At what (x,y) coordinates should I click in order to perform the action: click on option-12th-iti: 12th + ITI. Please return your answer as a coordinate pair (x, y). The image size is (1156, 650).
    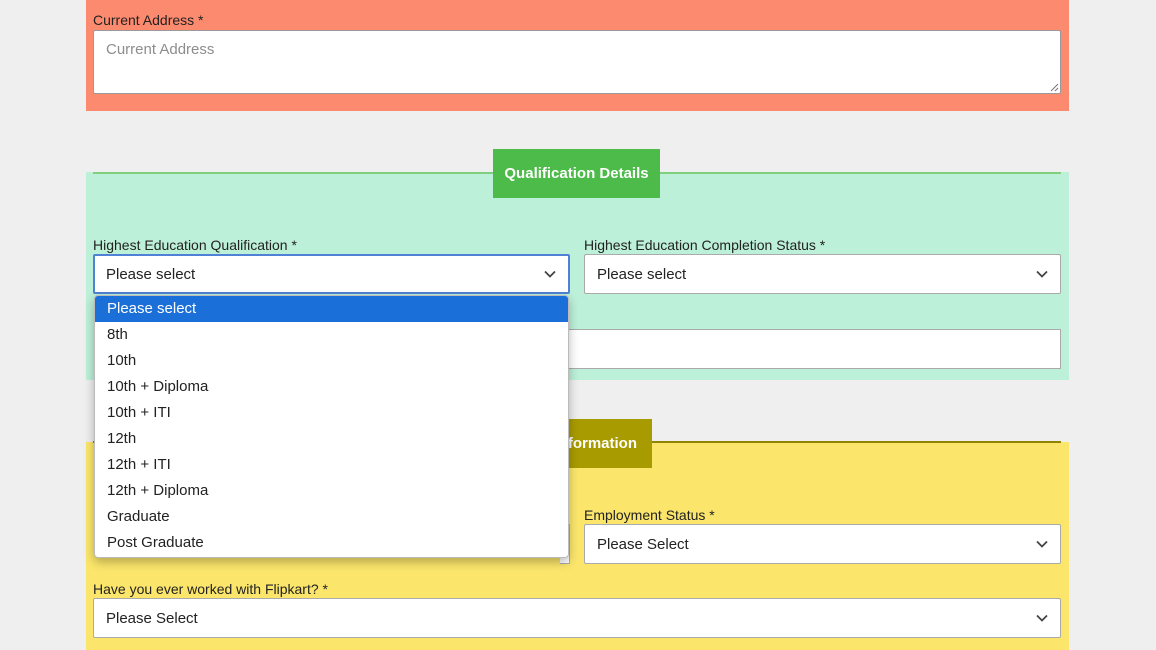
    Looking at the image, I should click on (331, 465).